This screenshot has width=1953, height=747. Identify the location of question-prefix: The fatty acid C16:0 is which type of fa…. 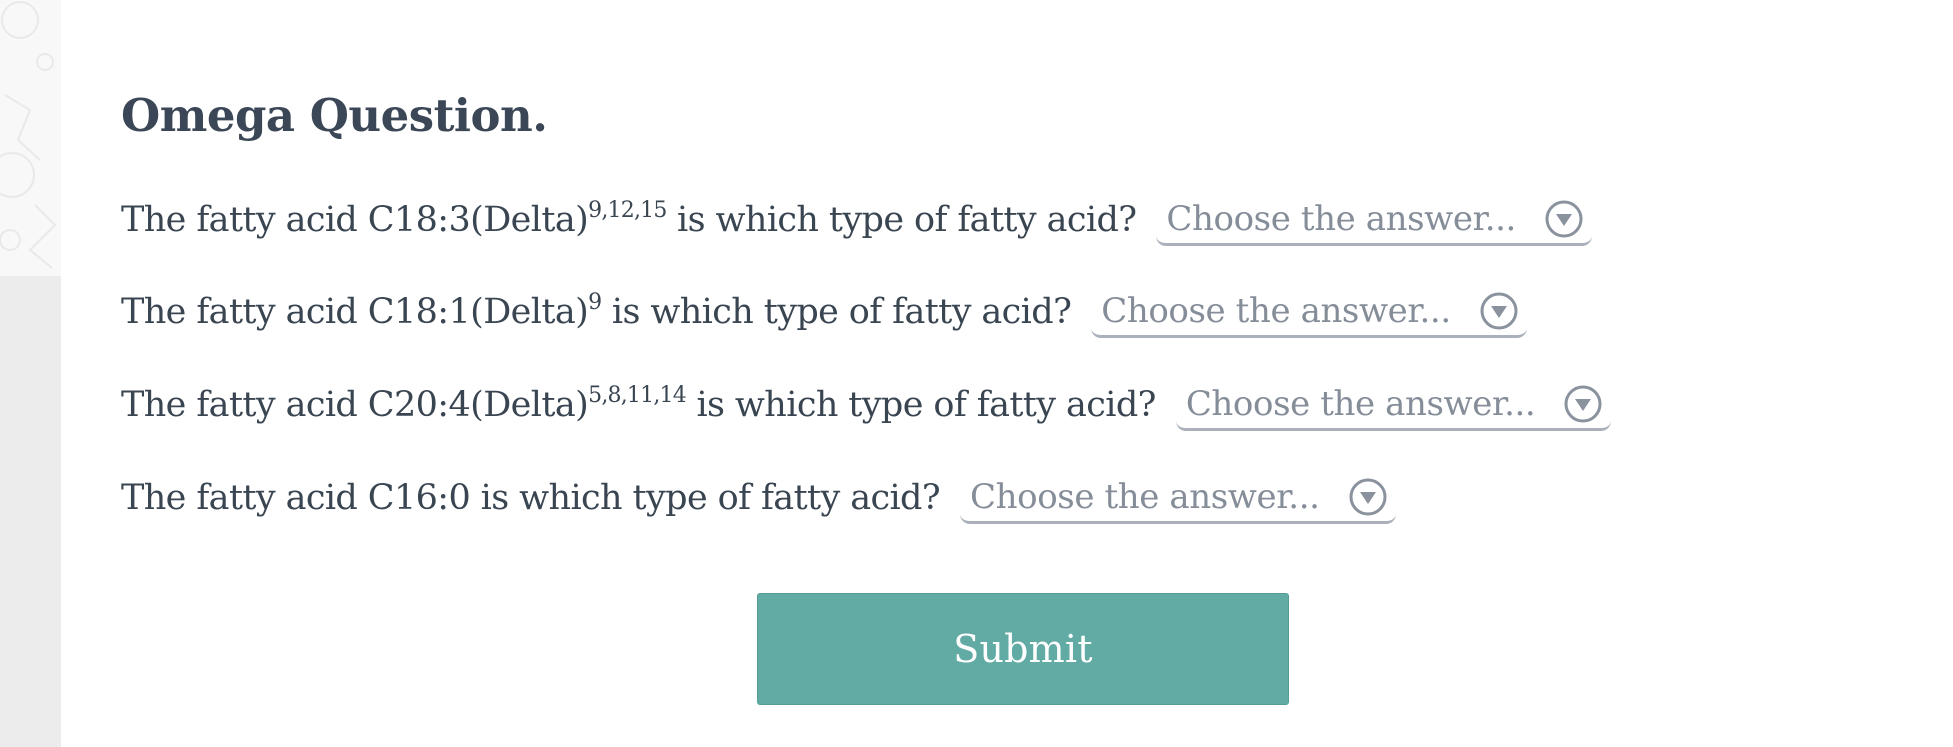
(531, 498).